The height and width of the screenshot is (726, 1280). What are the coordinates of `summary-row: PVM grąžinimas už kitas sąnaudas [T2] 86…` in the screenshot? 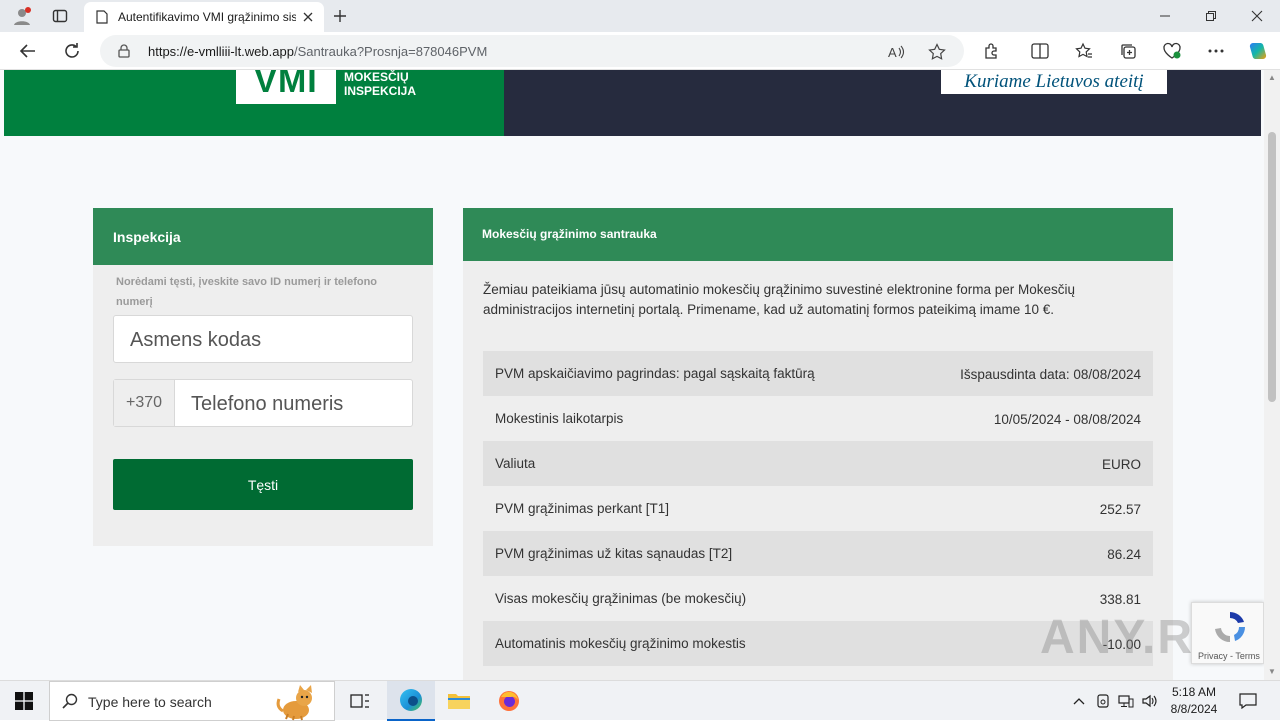 It's located at (818, 553).